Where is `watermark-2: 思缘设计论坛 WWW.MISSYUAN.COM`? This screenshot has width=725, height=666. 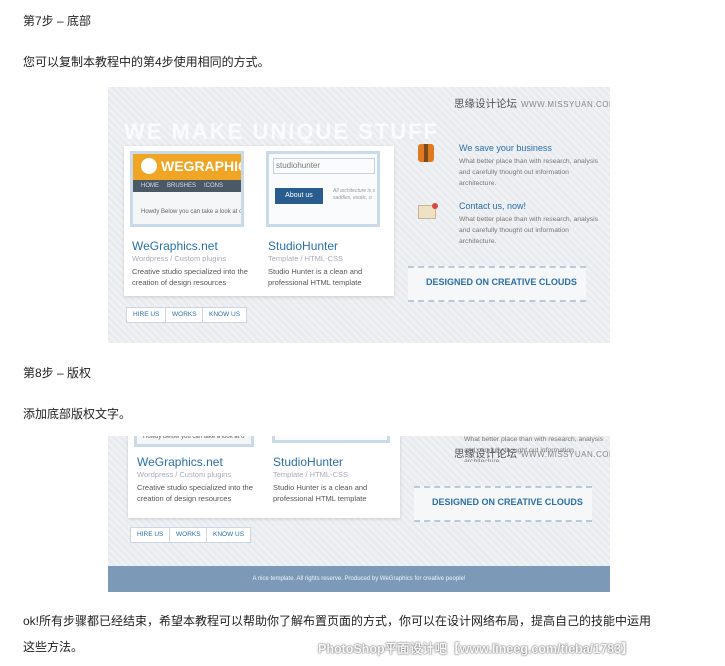
watermark-2: 思缘设计论坛 WWW.MISSYUAN.COM is located at coordinates (532, 454).